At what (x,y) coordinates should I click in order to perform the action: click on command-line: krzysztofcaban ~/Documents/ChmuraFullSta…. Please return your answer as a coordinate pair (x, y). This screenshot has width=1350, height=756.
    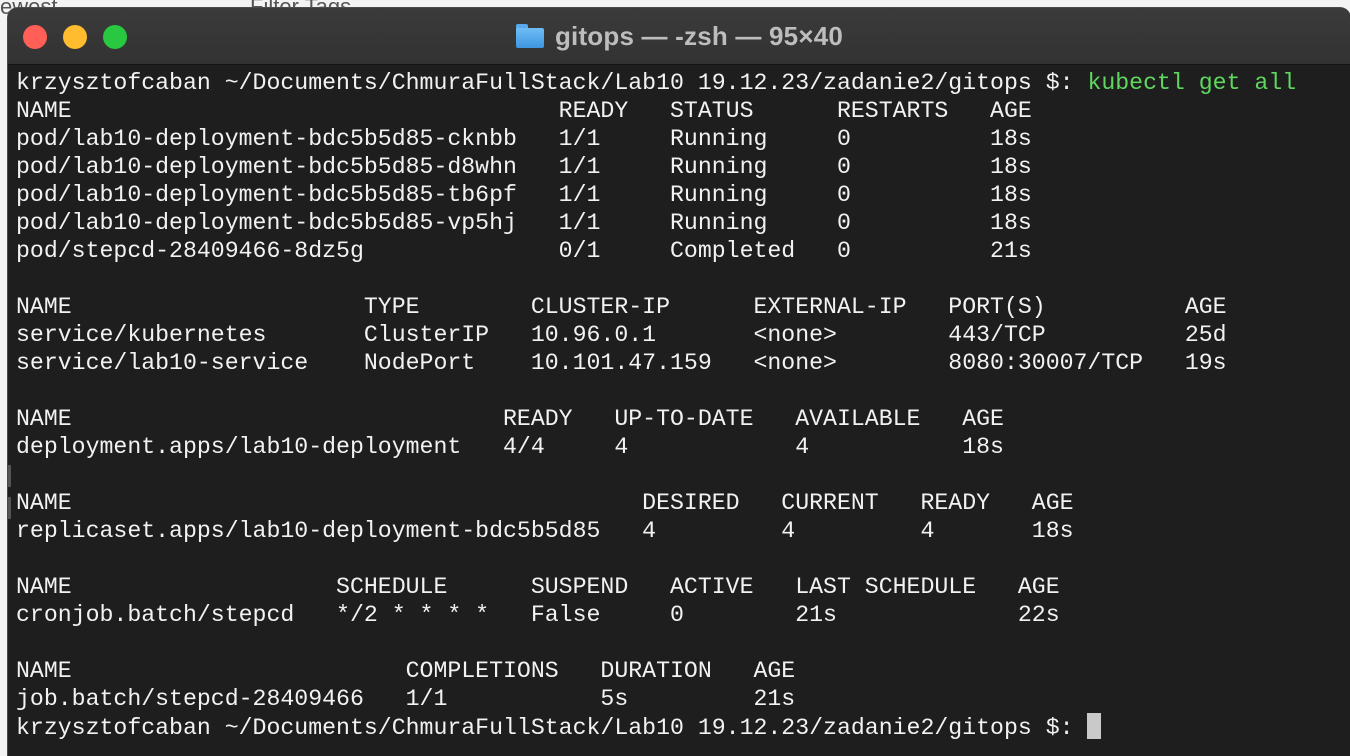
    Looking at the image, I should click on (656, 83).